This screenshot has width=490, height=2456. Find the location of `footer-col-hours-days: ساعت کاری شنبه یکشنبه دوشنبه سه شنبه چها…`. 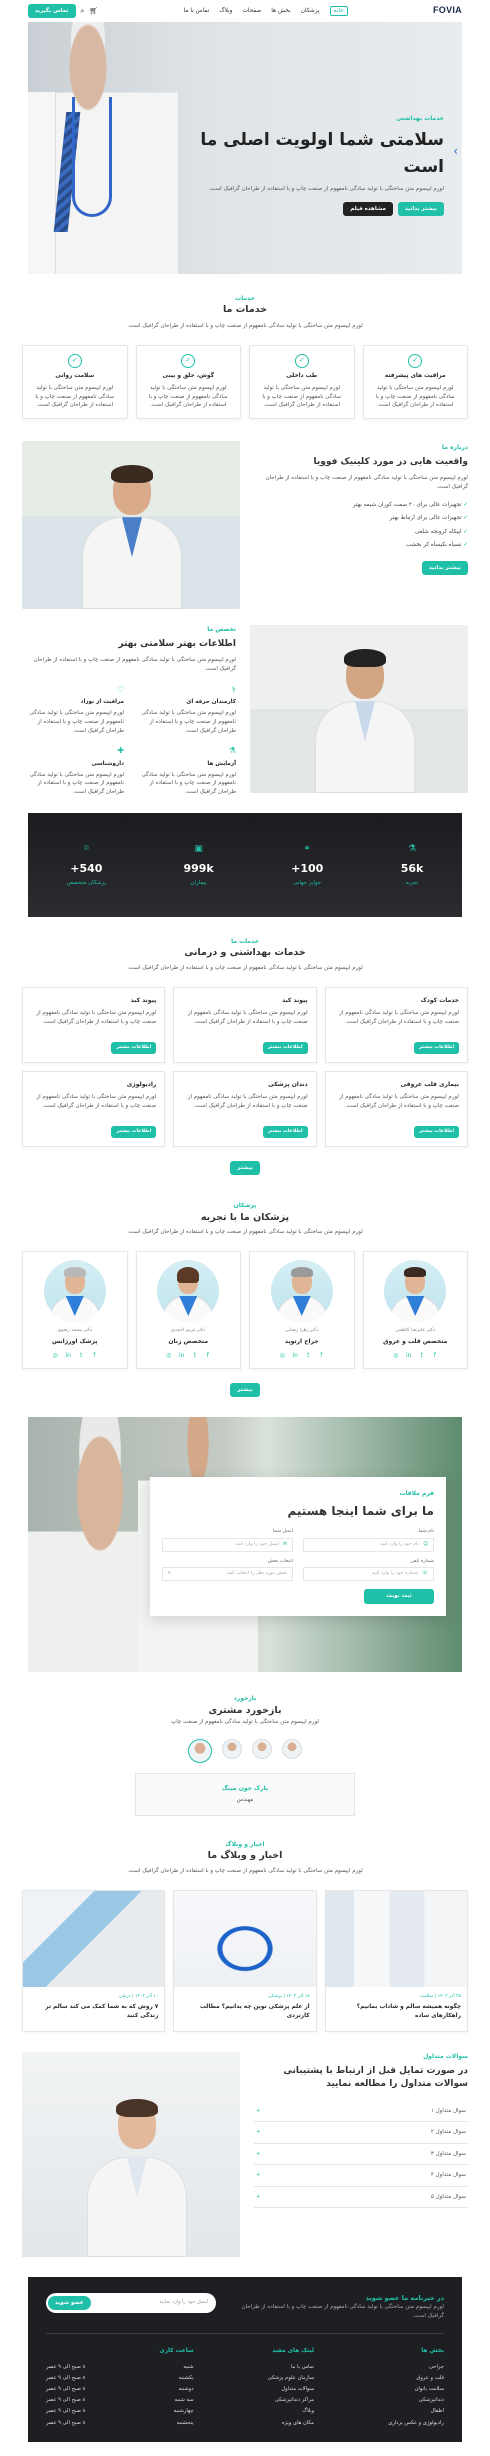

footer-col-hours-days: ساعت کاری شنبه یکشنبه دوشنبه سه شنبه چها… is located at coordinates (176, 2387).